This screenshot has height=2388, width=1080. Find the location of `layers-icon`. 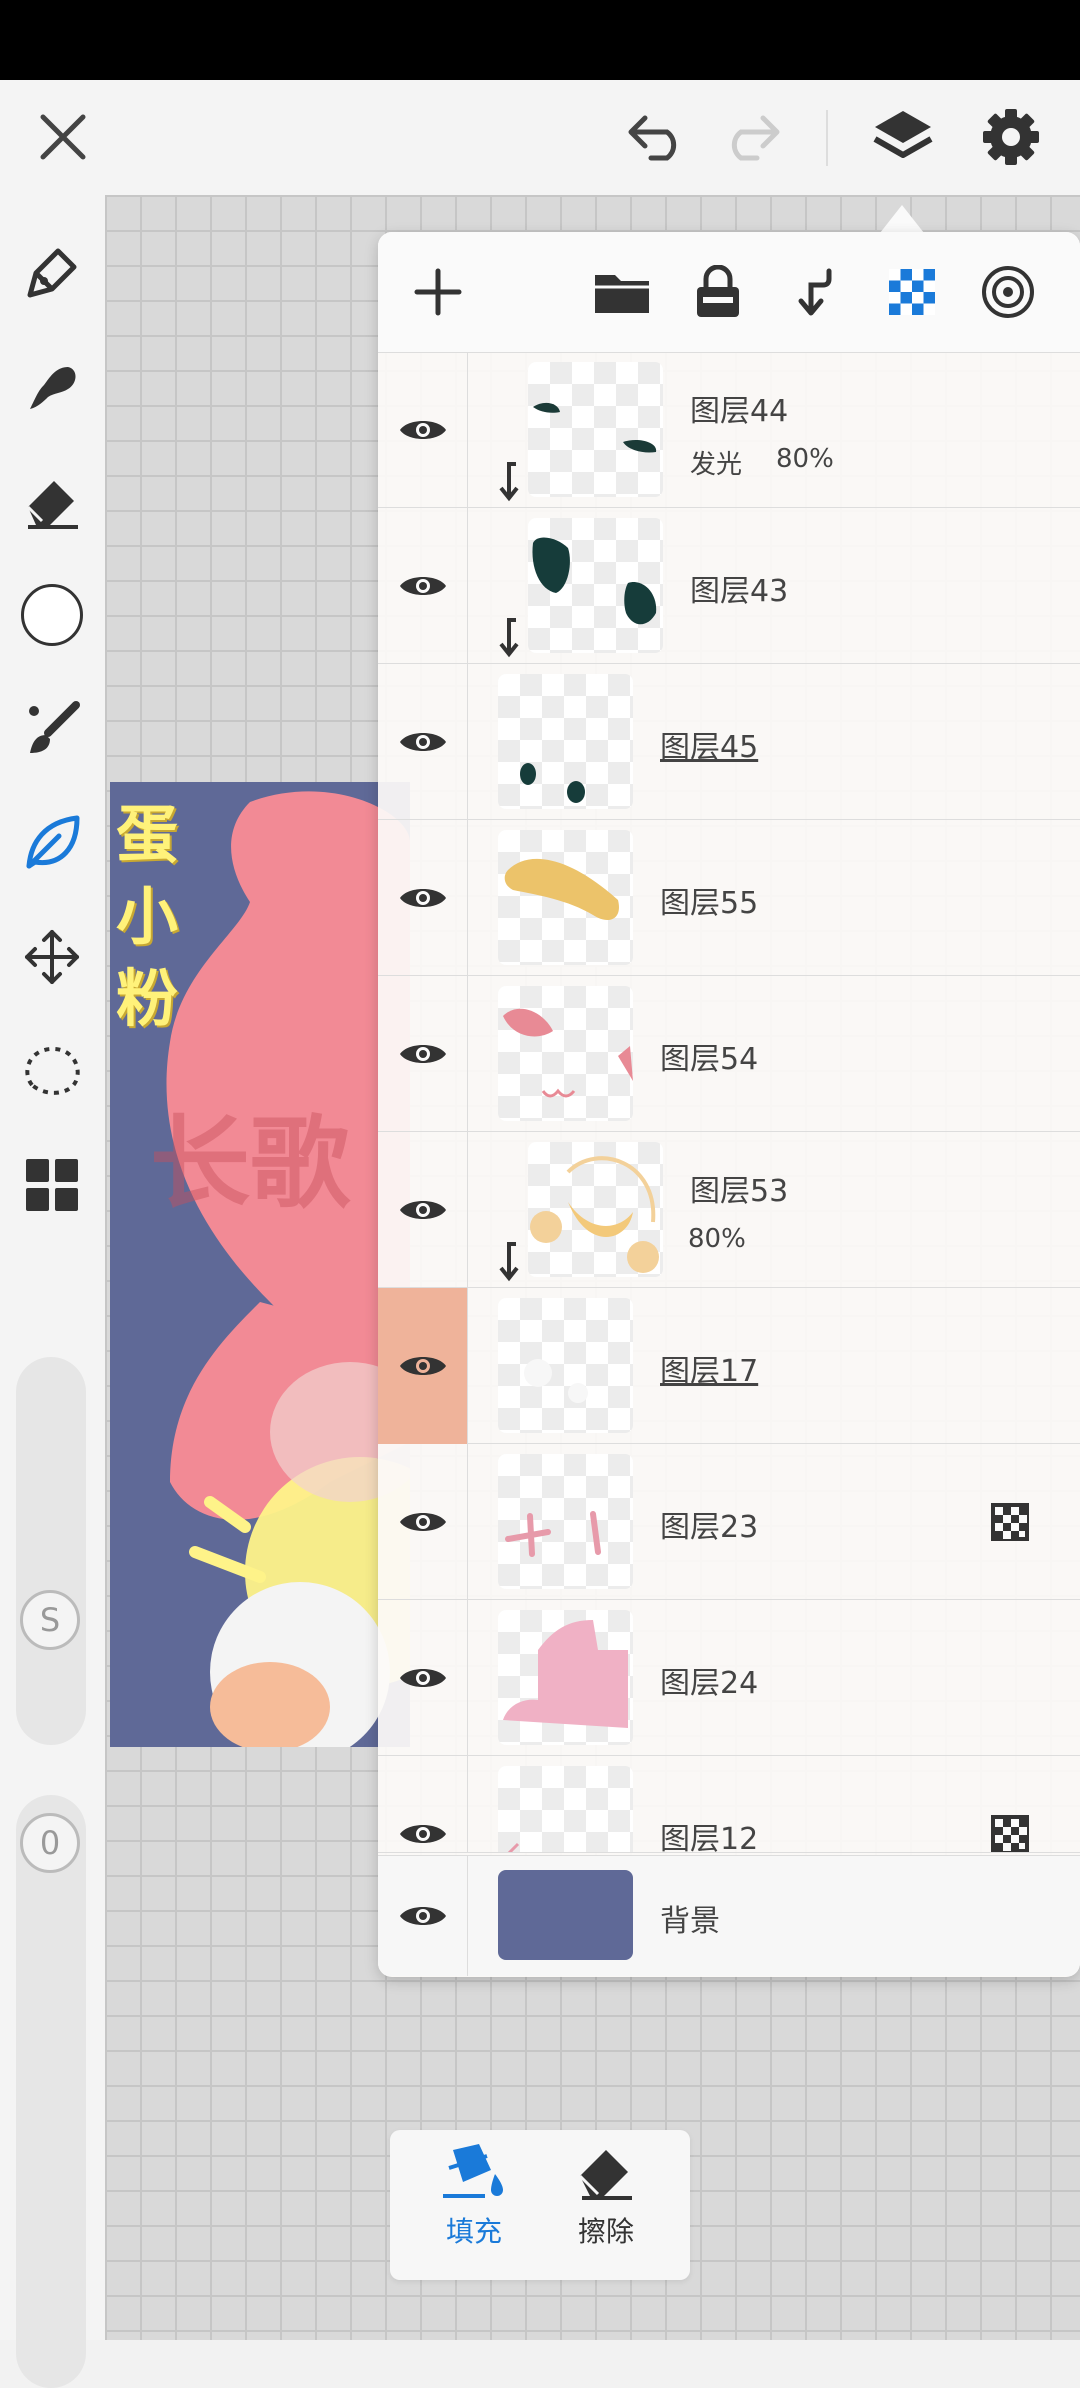

layers-icon is located at coordinates (903, 137).